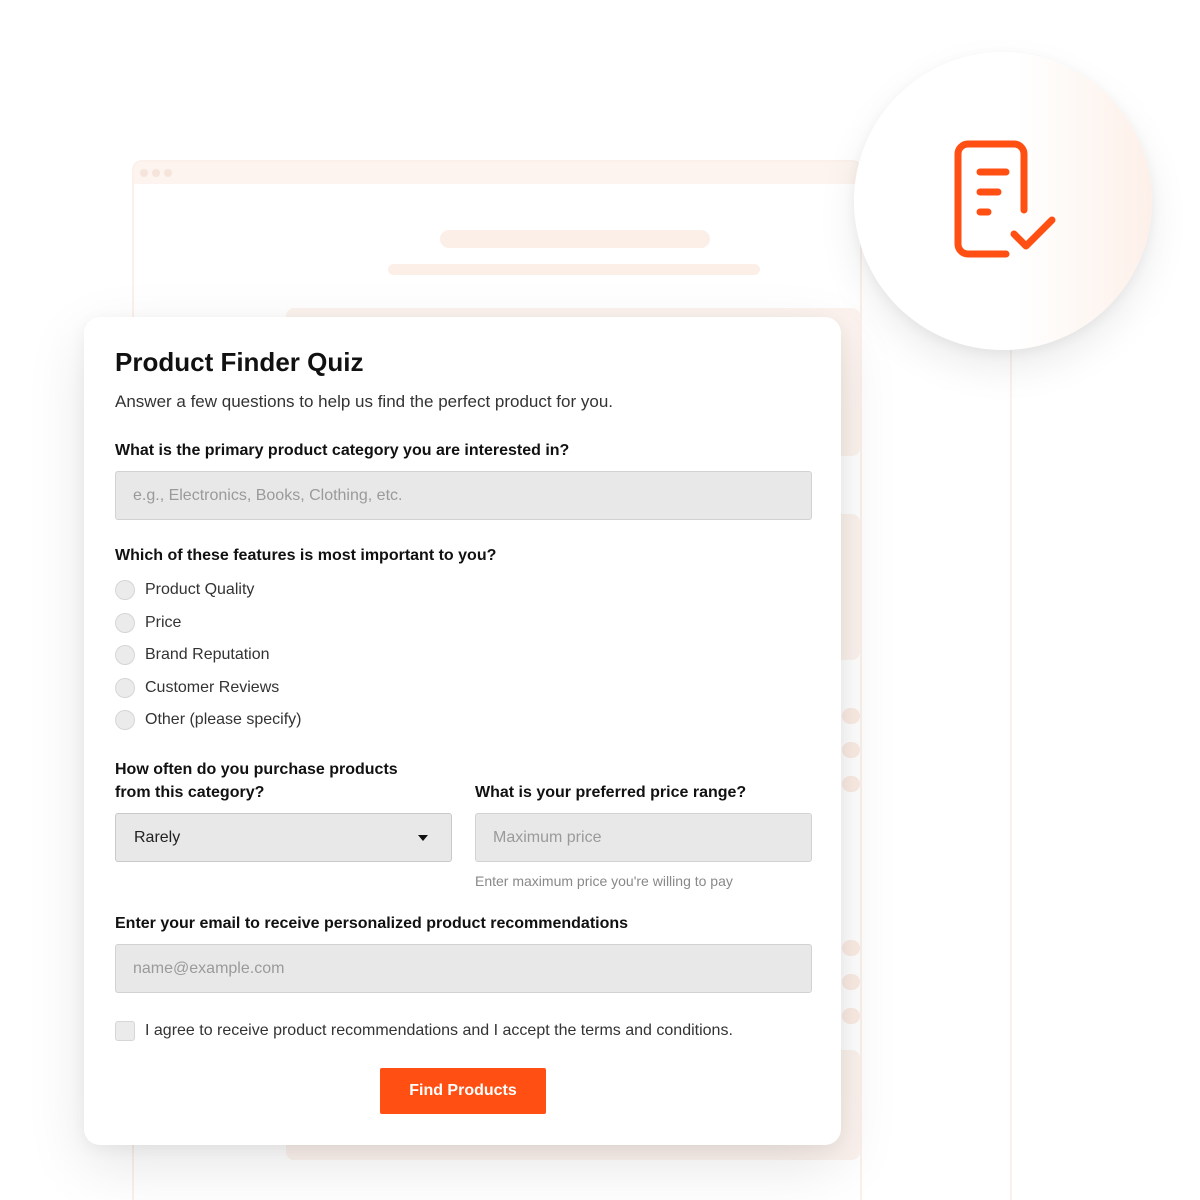 This screenshot has height=1200, width=1200. Describe the element at coordinates (256, 769) in the screenshot. I see `frequency-label-line1: How often do you purchase products` at that location.